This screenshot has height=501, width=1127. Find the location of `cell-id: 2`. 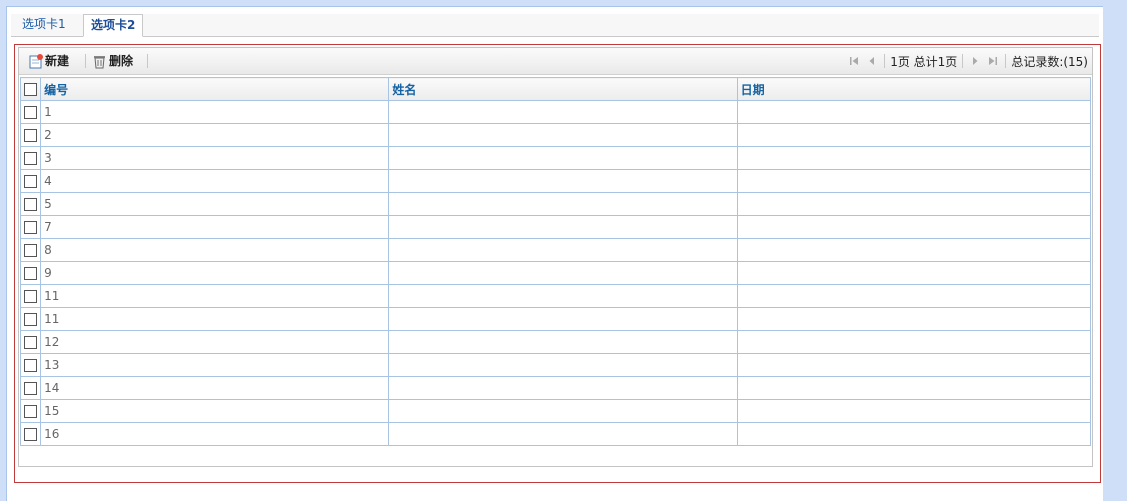

cell-id: 2 is located at coordinates (215, 135).